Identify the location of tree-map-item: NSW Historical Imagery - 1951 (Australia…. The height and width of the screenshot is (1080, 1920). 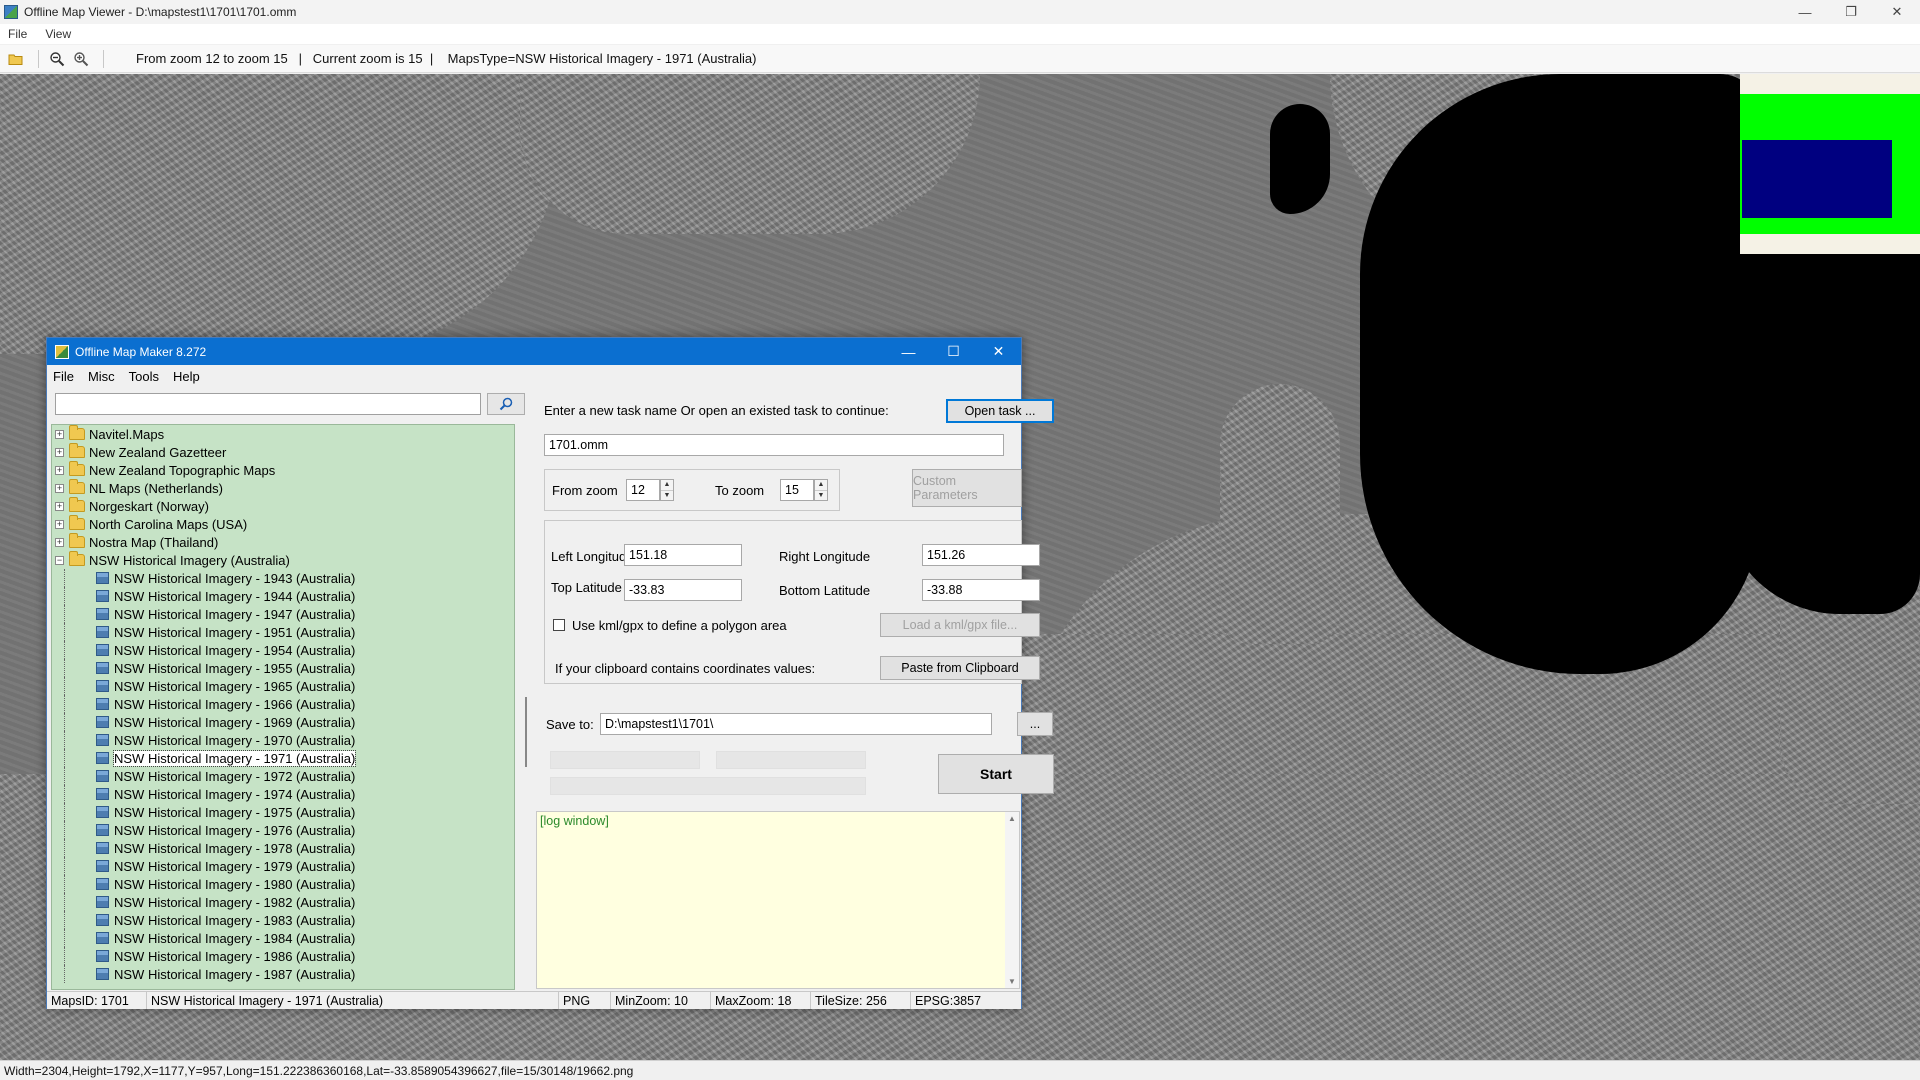
(283, 632).